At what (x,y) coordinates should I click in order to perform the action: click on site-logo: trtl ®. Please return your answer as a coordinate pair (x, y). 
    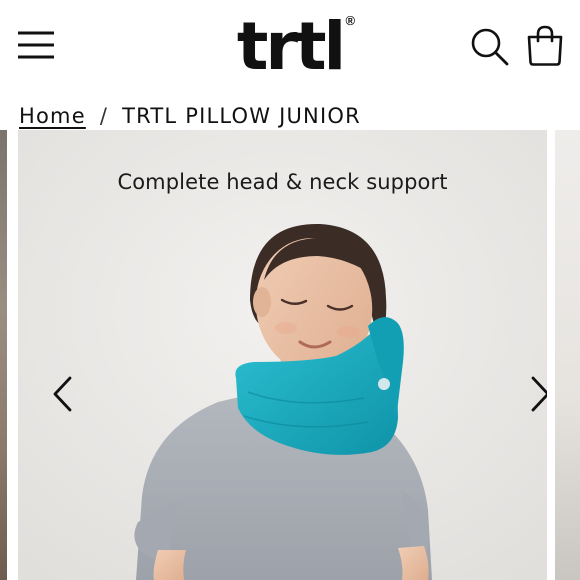
    Looking at the image, I should click on (295, 46).